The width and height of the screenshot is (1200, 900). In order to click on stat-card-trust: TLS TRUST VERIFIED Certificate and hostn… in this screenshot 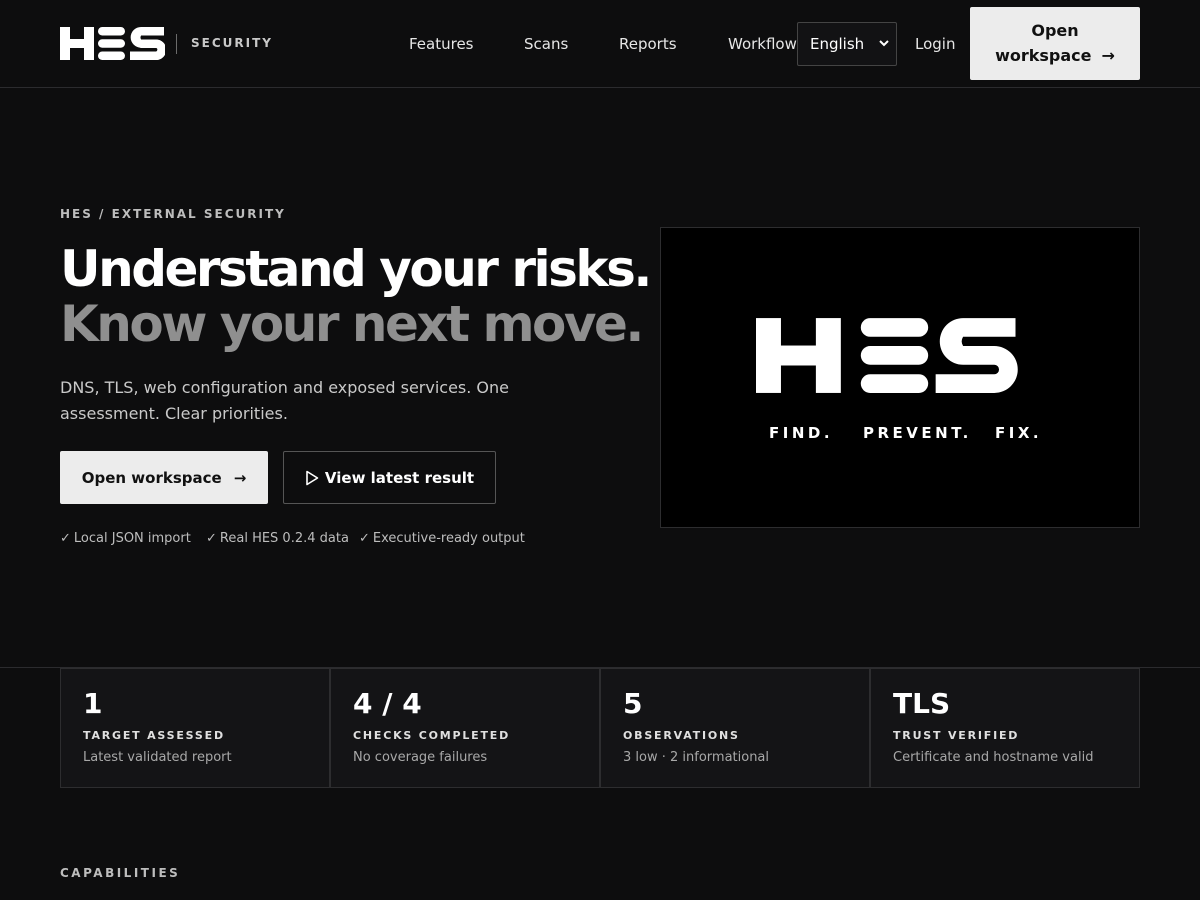, I will do `click(1005, 728)`.